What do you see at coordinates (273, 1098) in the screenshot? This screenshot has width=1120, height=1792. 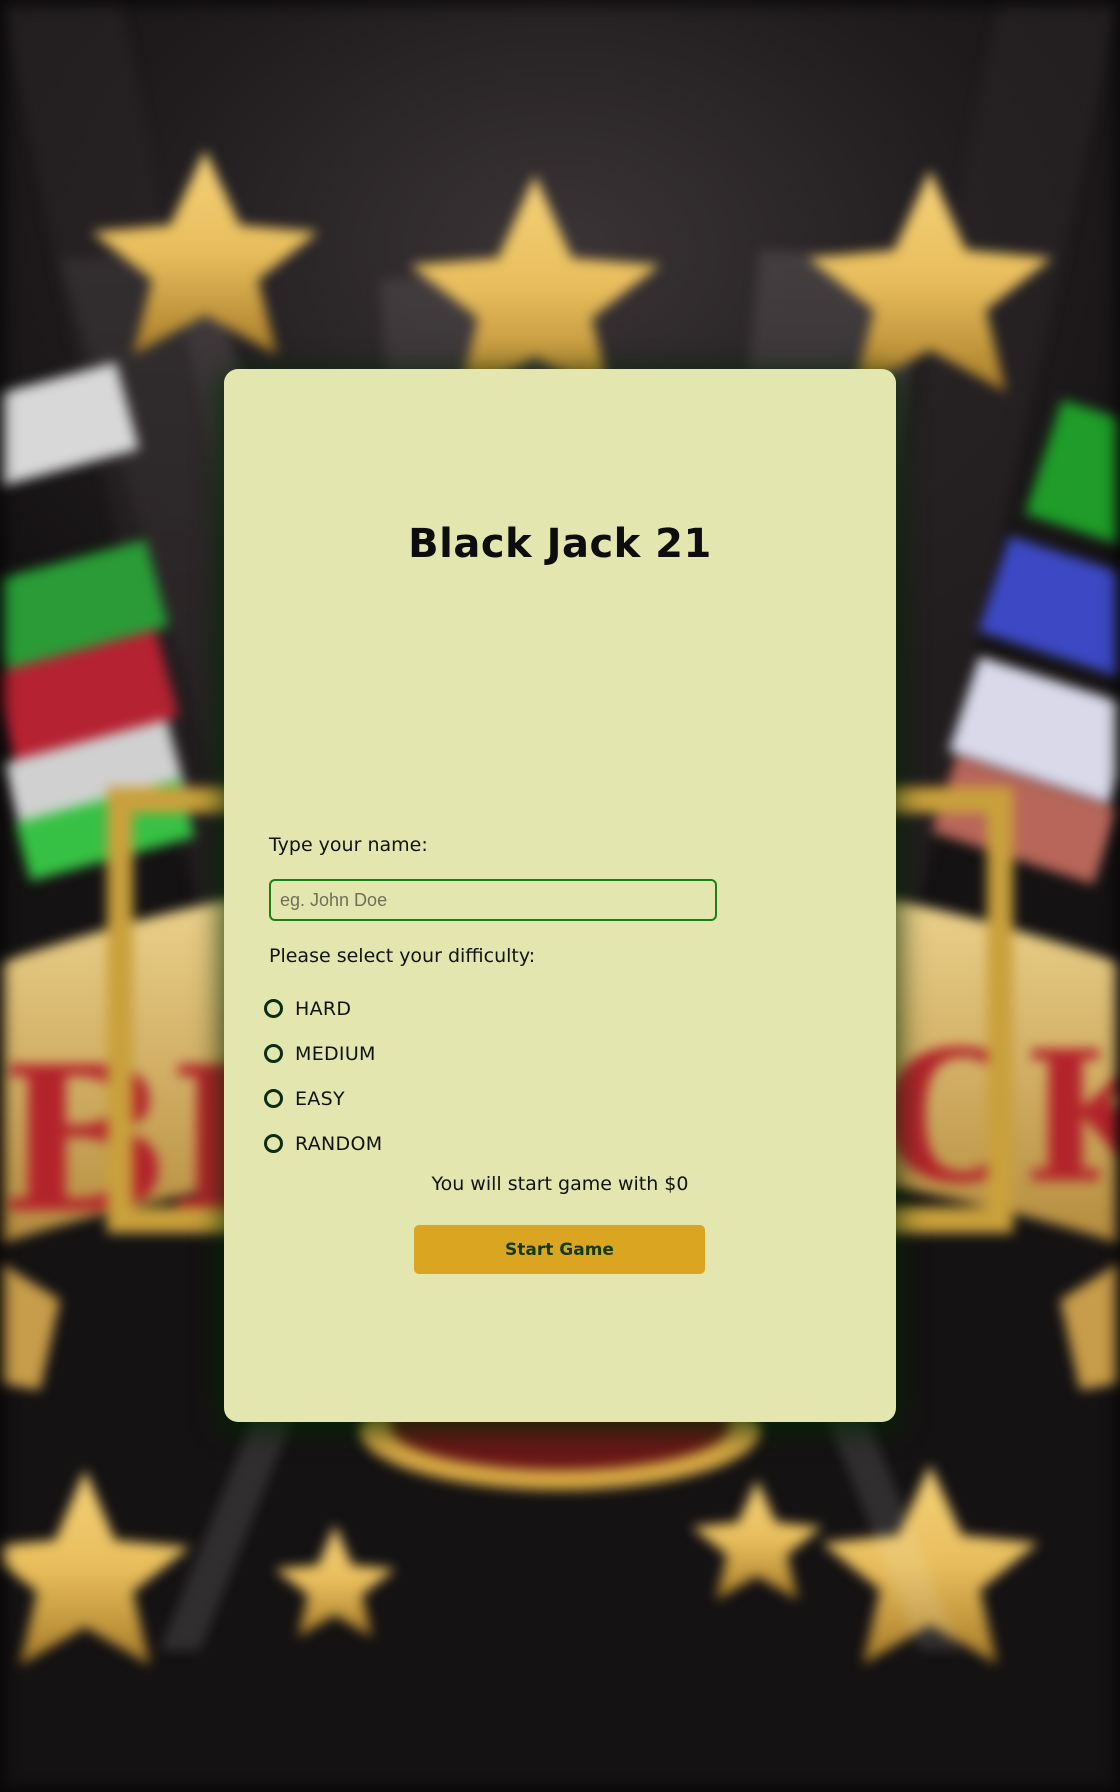 I see `radio-button-easy` at bounding box center [273, 1098].